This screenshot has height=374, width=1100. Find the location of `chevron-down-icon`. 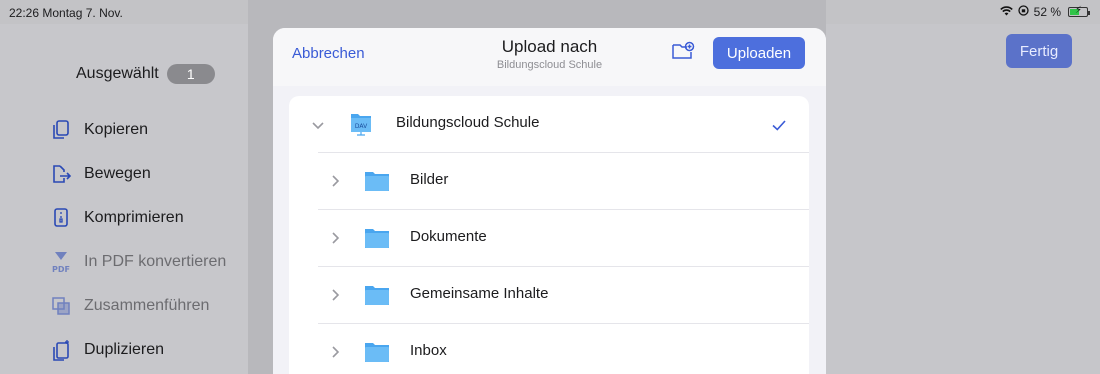

chevron-down-icon is located at coordinates (318, 125).